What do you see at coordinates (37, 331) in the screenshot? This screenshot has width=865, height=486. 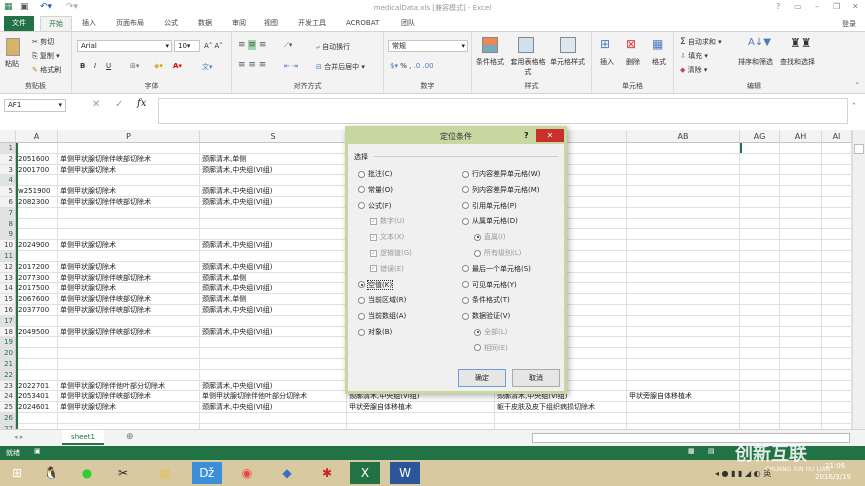 I see `cell: 2049500` at bounding box center [37, 331].